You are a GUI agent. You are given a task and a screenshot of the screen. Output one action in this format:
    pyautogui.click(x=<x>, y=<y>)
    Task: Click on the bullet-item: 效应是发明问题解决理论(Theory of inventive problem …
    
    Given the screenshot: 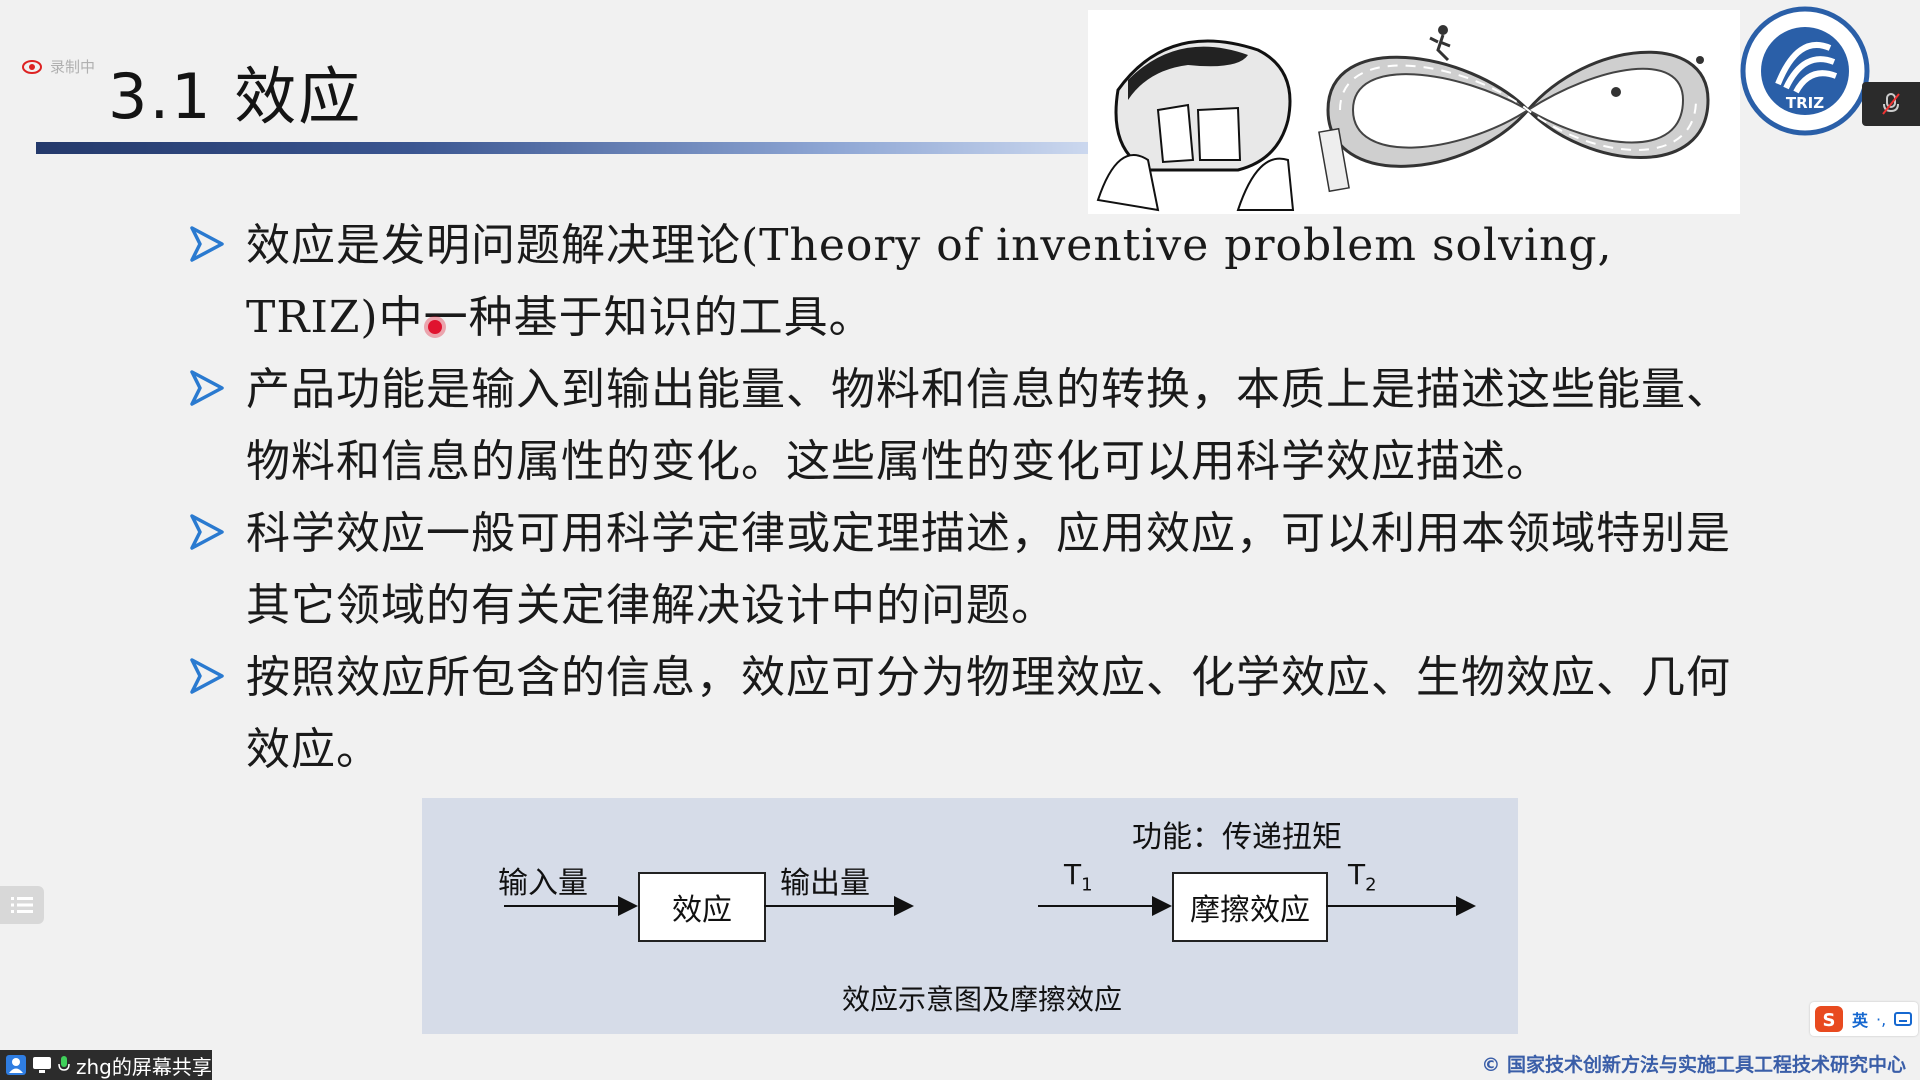 What is the action you would take?
    pyautogui.click(x=970, y=282)
    